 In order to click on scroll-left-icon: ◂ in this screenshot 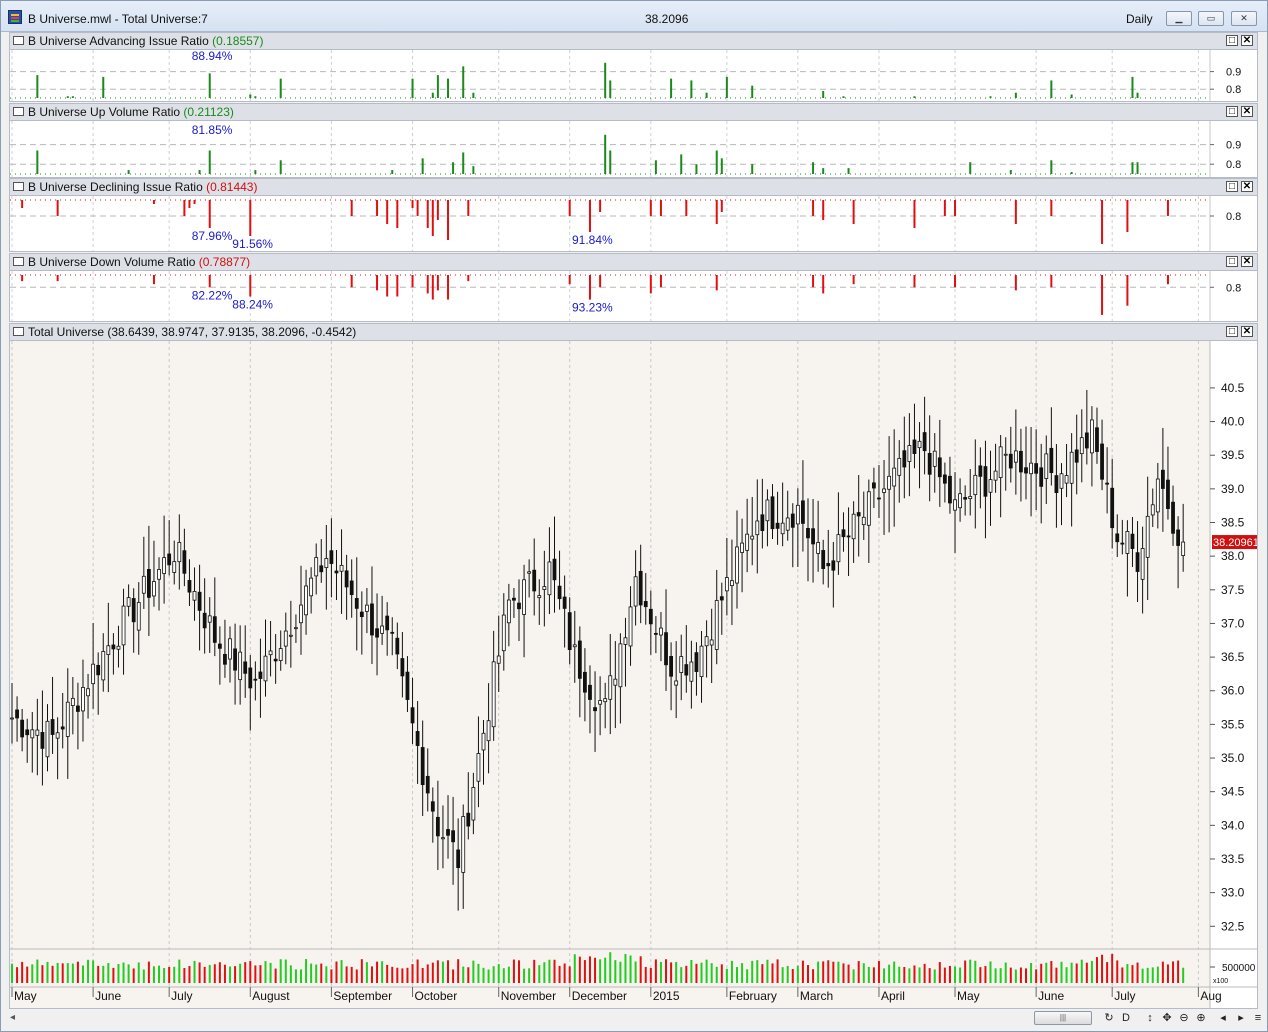, I will do `click(12, 1017)`.